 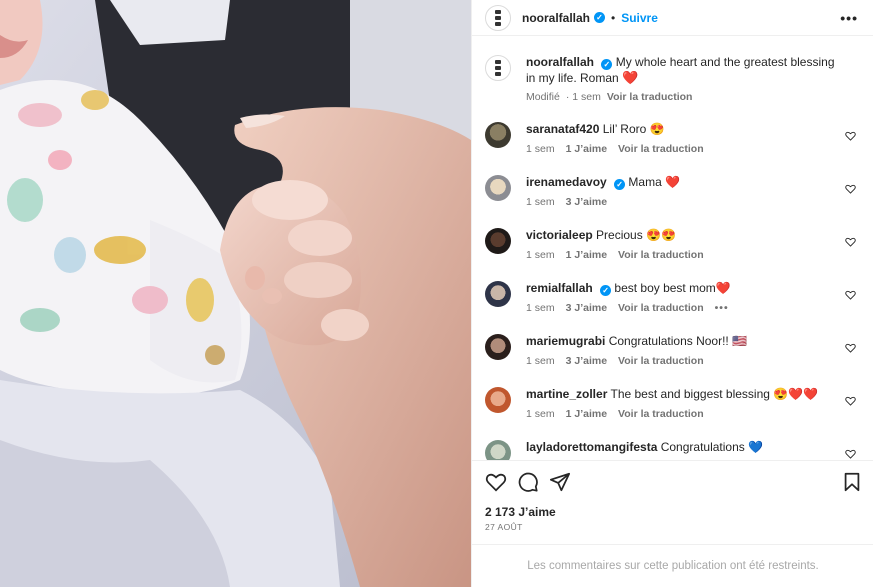 What do you see at coordinates (686, 202) in the screenshot?
I see `comment-meta: 1 sem 3 J’aime` at bounding box center [686, 202].